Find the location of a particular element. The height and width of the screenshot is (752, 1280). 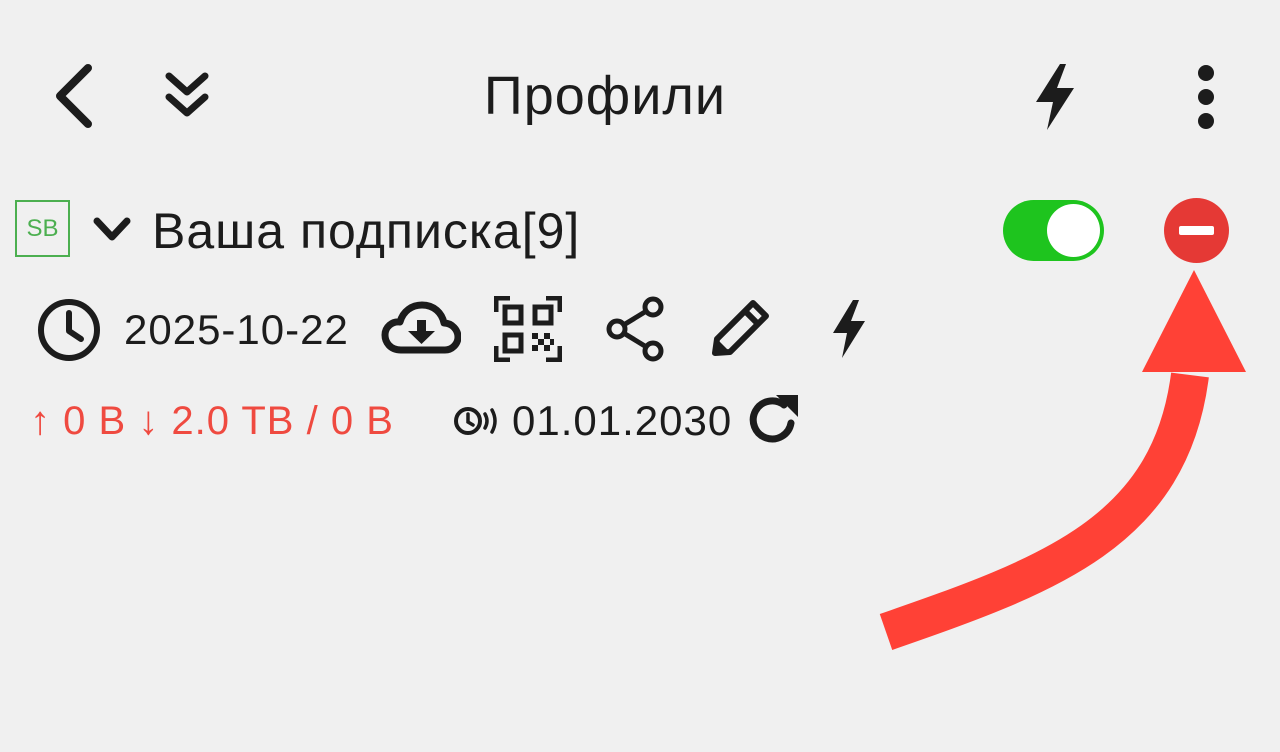

minus-icon is located at coordinates (1196, 230).